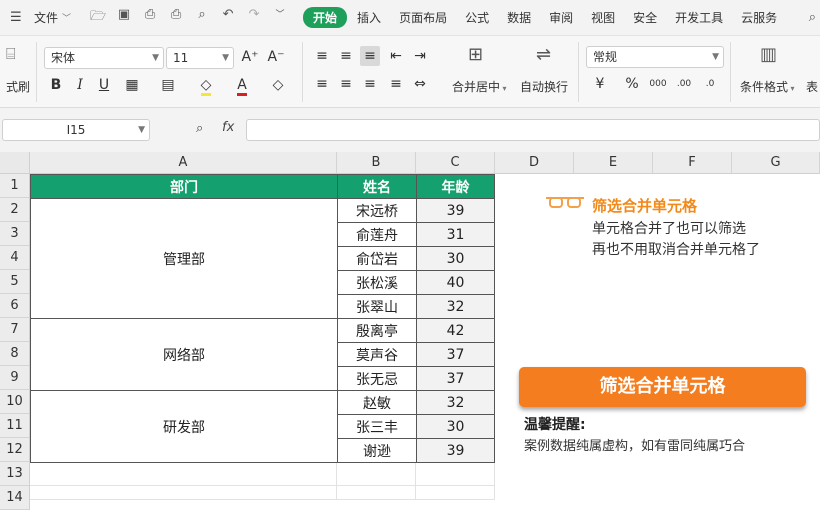 The image size is (820, 510). Describe the element at coordinates (278, 85) in the screenshot. I see `clear-format-icon: ◇` at that location.